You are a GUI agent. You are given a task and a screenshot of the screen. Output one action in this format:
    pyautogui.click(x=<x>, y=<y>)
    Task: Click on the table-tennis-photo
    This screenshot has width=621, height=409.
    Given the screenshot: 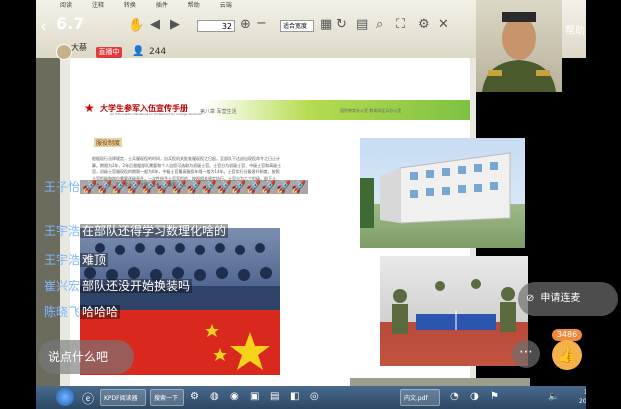 What is the action you would take?
    pyautogui.click(x=454, y=311)
    